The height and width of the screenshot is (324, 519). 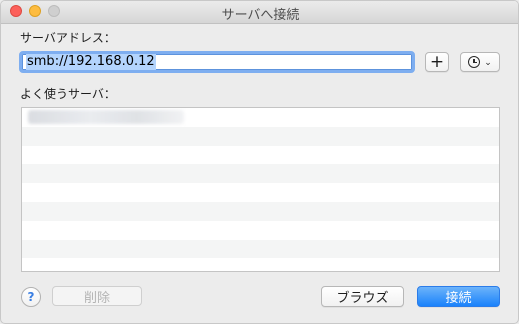 What do you see at coordinates (474, 62) in the screenshot?
I see `clock-icon` at bounding box center [474, 62].